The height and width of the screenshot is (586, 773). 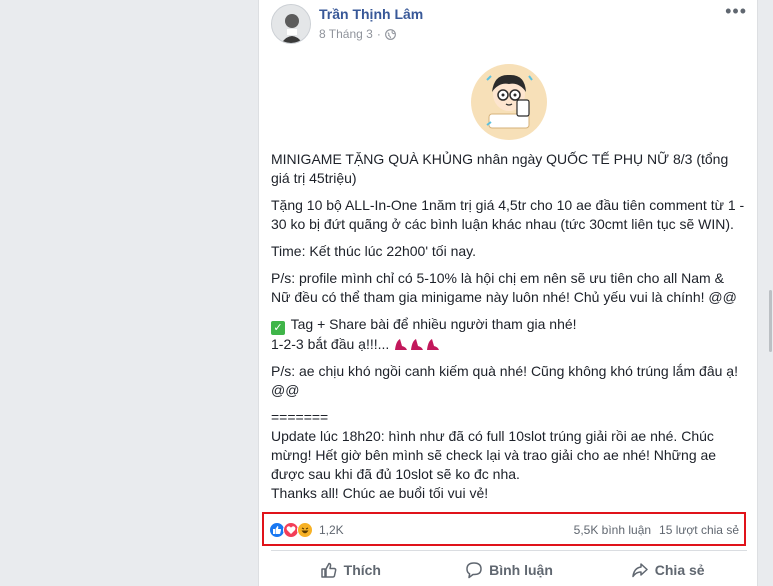 I want to click on checkmark-icon: ✓, so click(x=278, y=328).